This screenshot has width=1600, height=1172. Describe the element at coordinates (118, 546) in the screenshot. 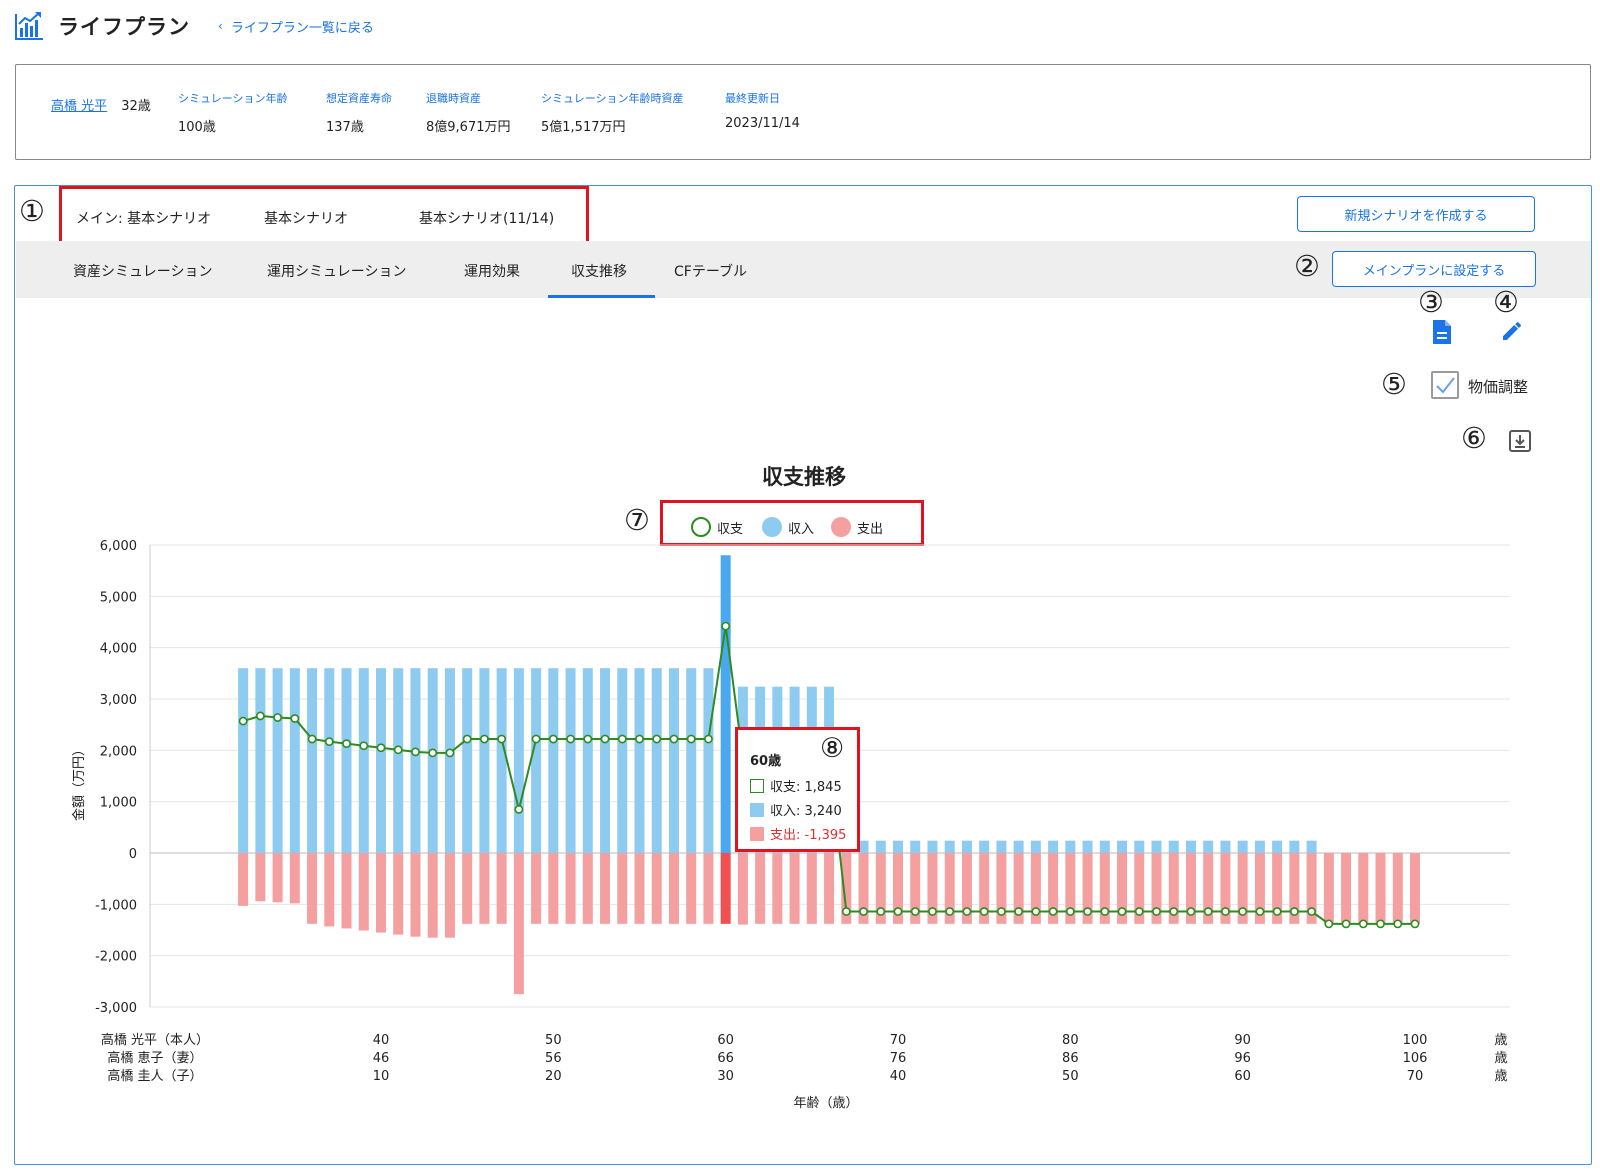

I see `y-tick-label: 6,000` at that location.